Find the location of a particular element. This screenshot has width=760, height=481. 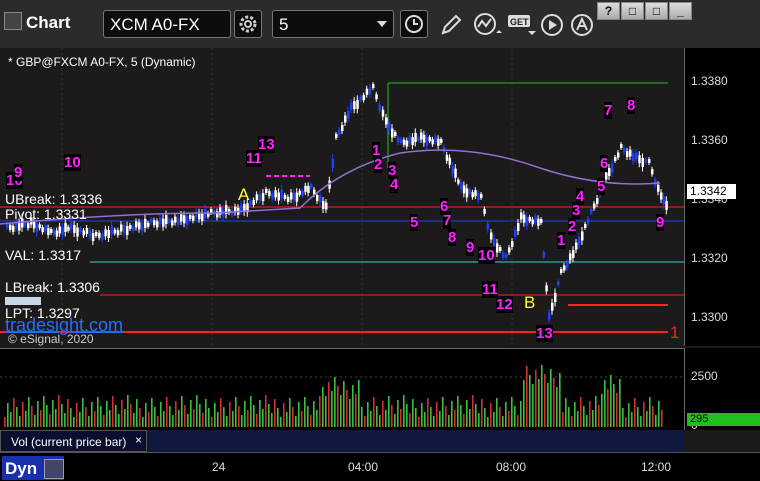

seq-count-16: 12 is located at coordinates (504, 304).